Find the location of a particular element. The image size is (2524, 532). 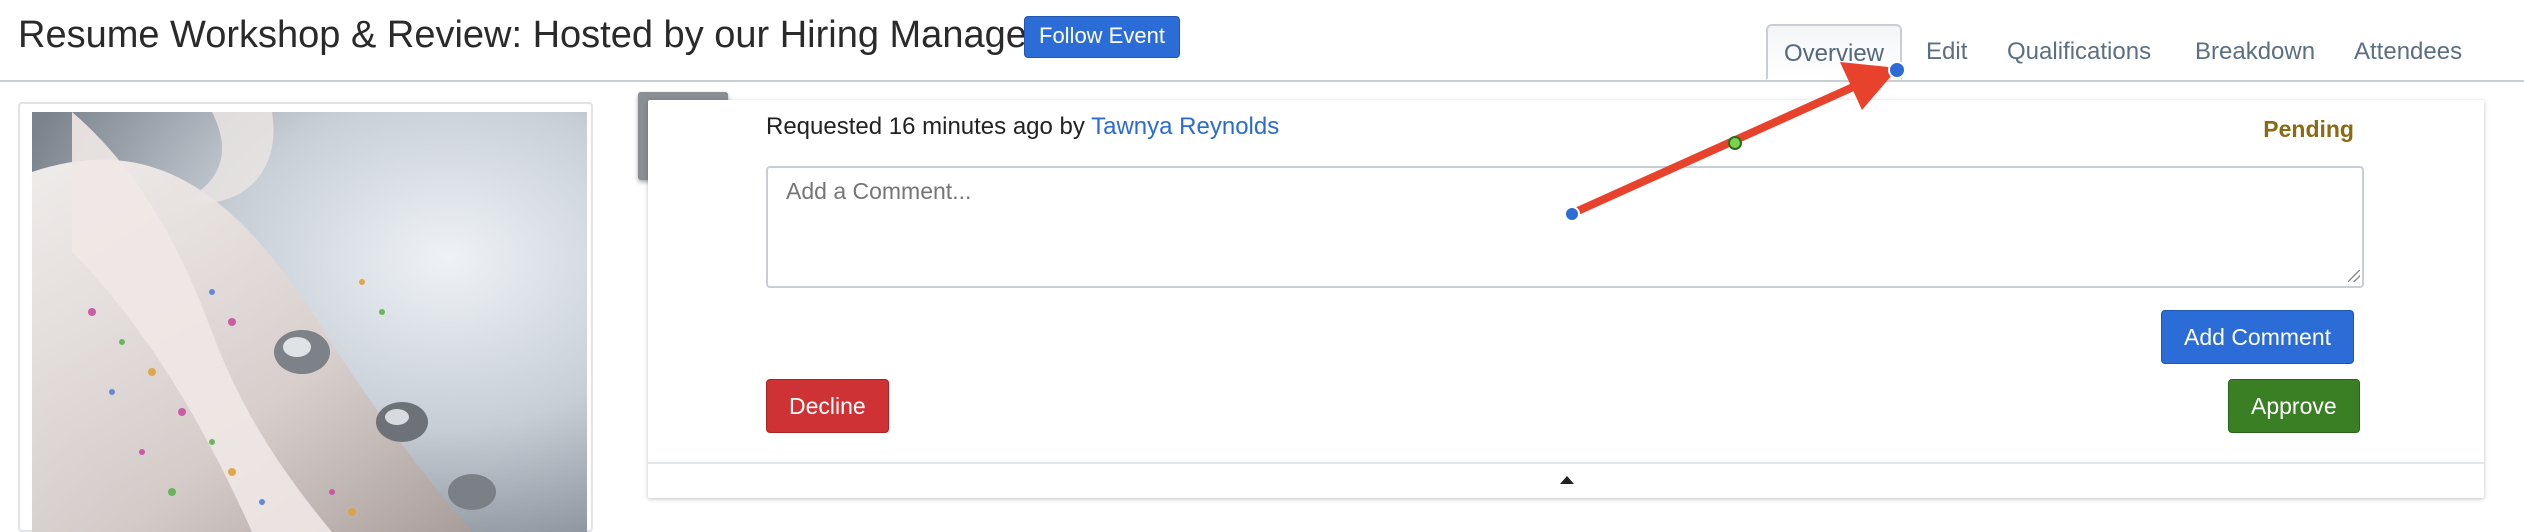

caret-up-icon is located at coordinates (1567, 480).